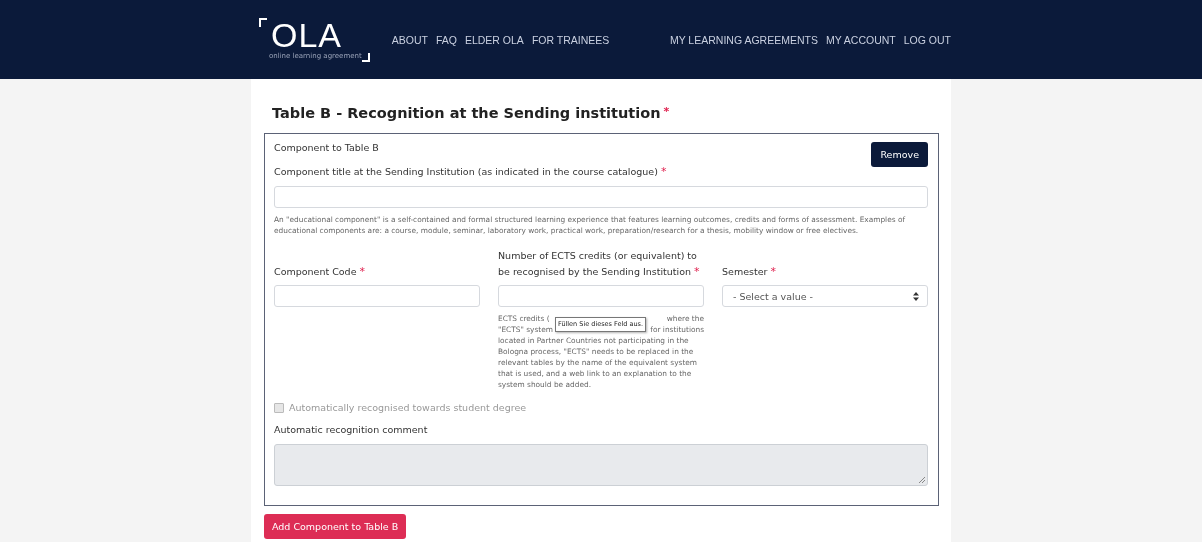 This screenshot has height=542, width=1202. Describe the element at coordinates (825, 296) in the screenshot. I see `select-field: - Select a value -` at that location.